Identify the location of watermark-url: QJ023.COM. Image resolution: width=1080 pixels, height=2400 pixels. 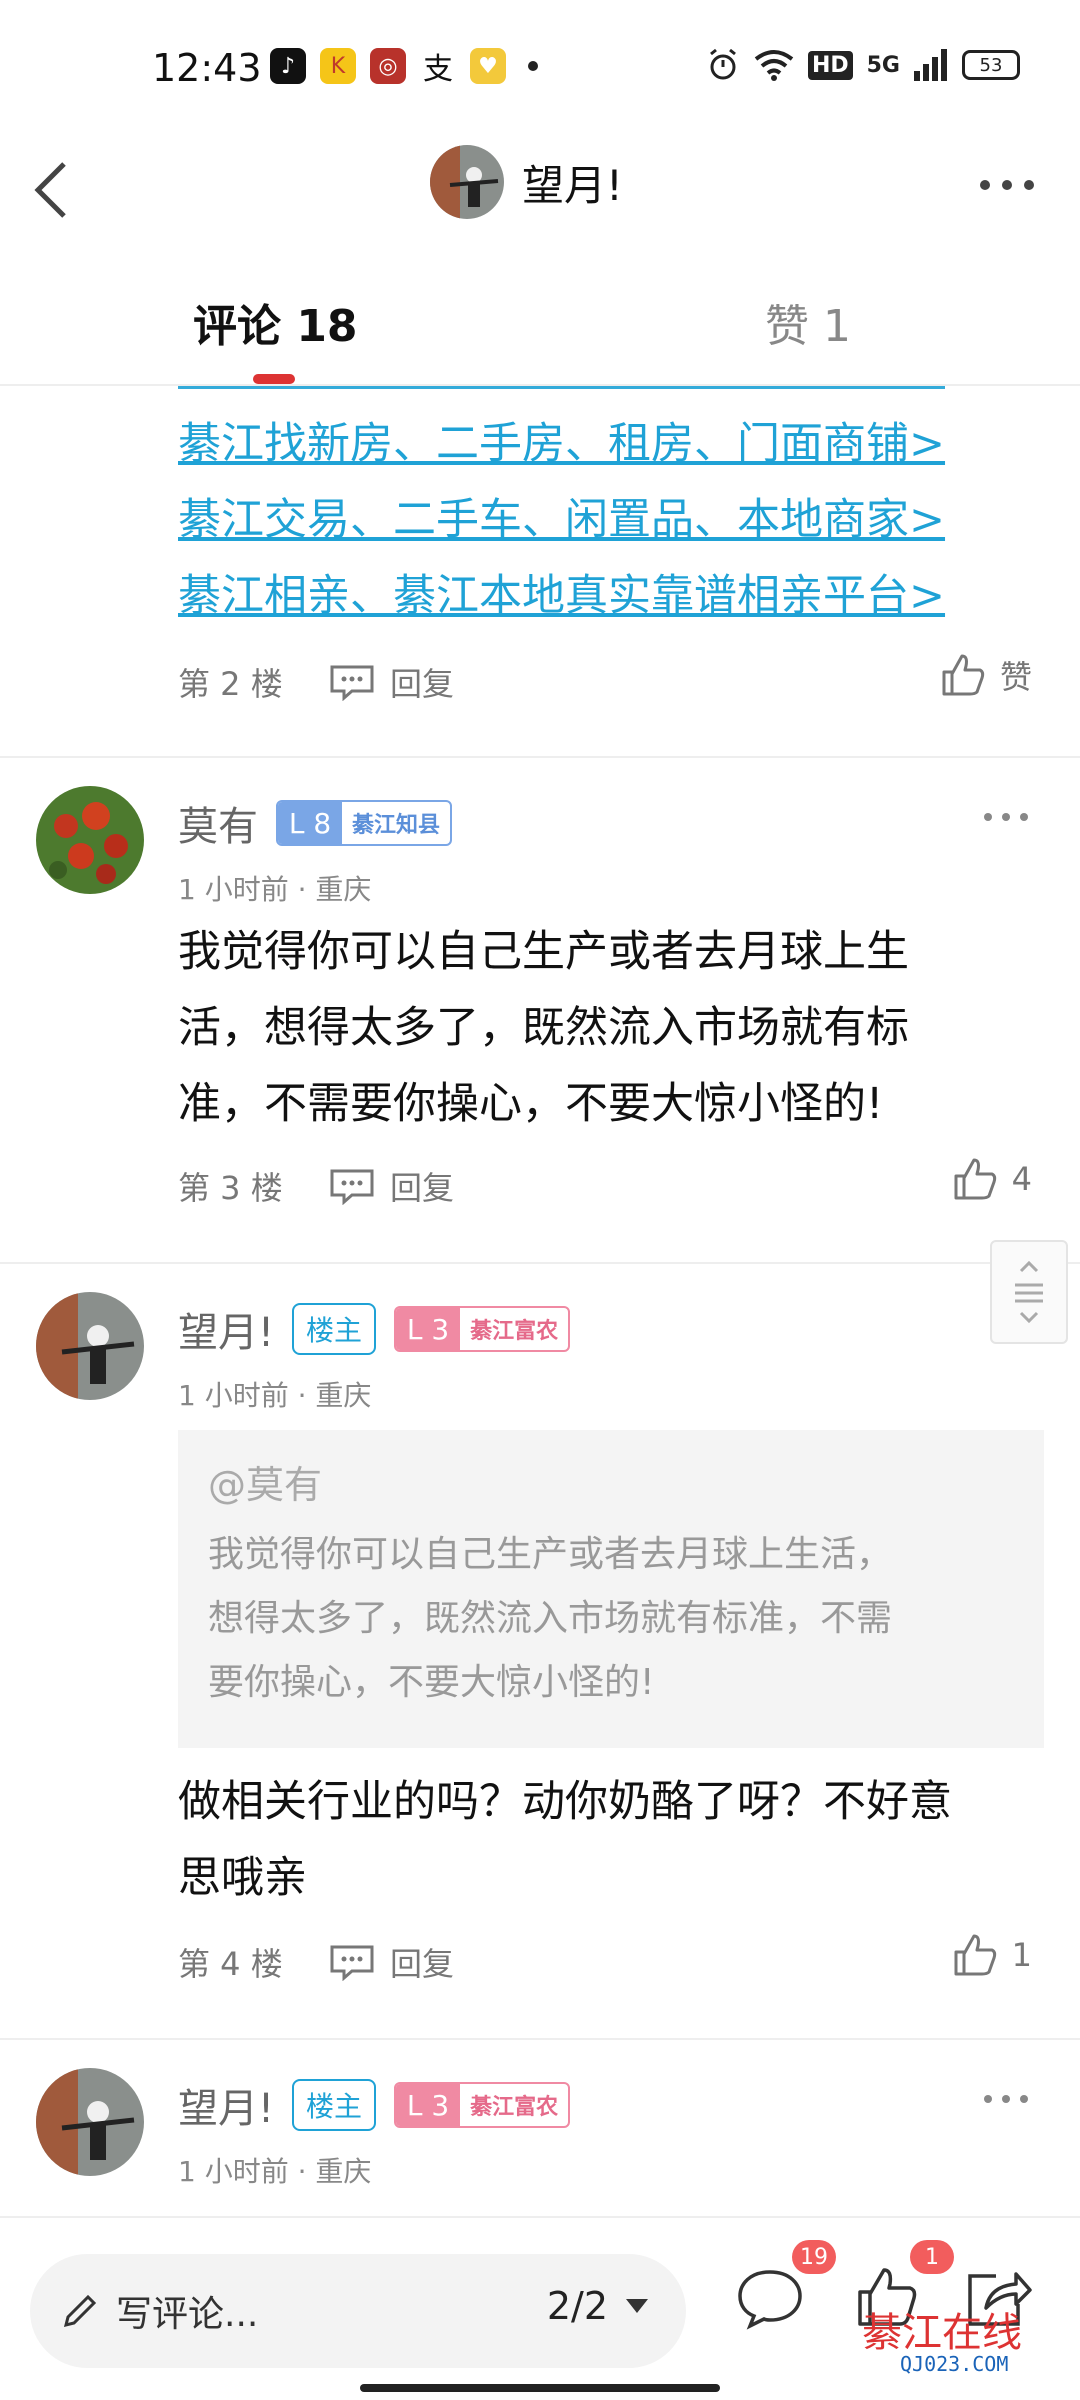
(954, 2364).